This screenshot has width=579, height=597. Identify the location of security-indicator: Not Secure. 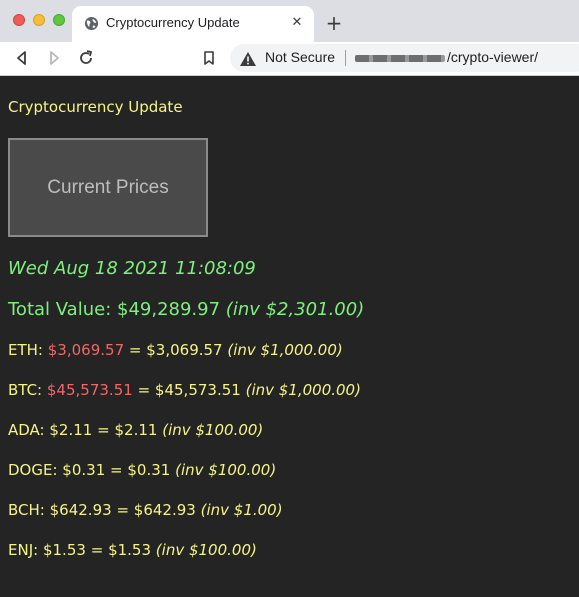
(300, 57).